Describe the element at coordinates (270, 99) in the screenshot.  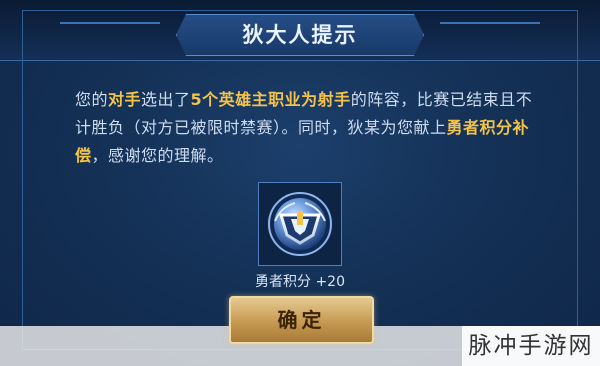
I see `message-highlight-lineup: 5个英雄主职业为射手` at that location.